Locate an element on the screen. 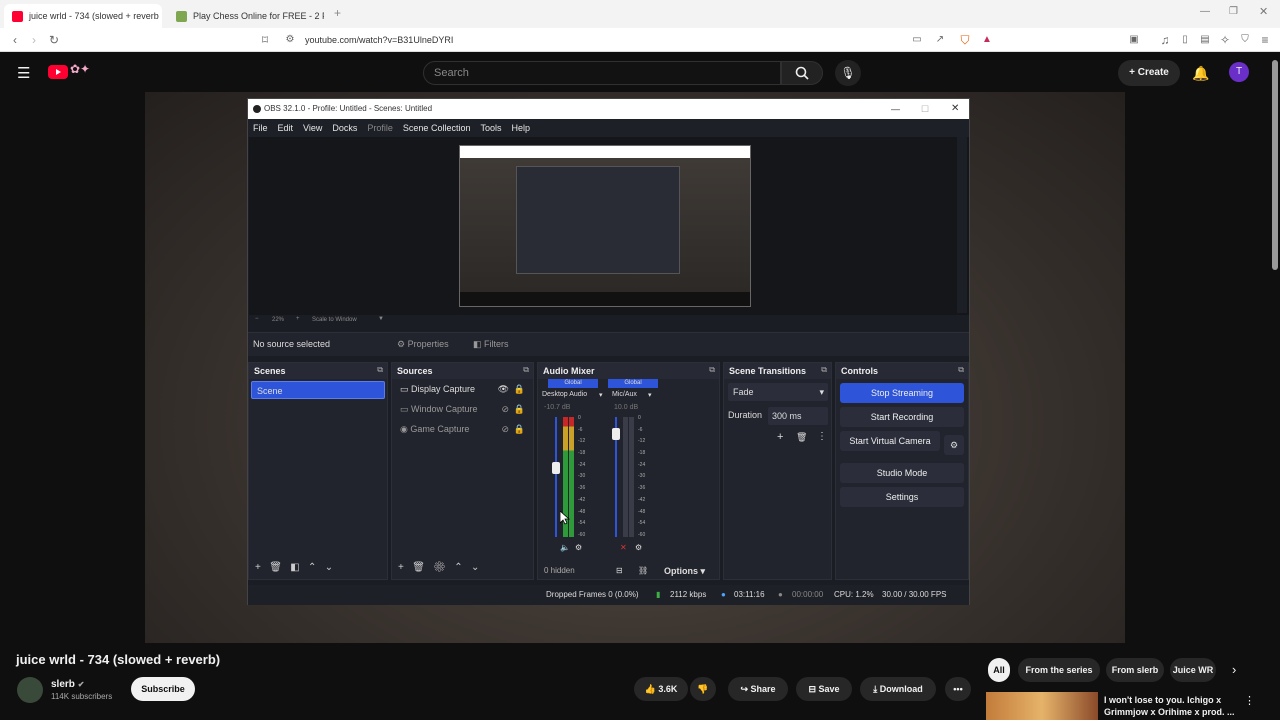 The image size is (1280, 720). search-button is located at coordinates (802, 73).